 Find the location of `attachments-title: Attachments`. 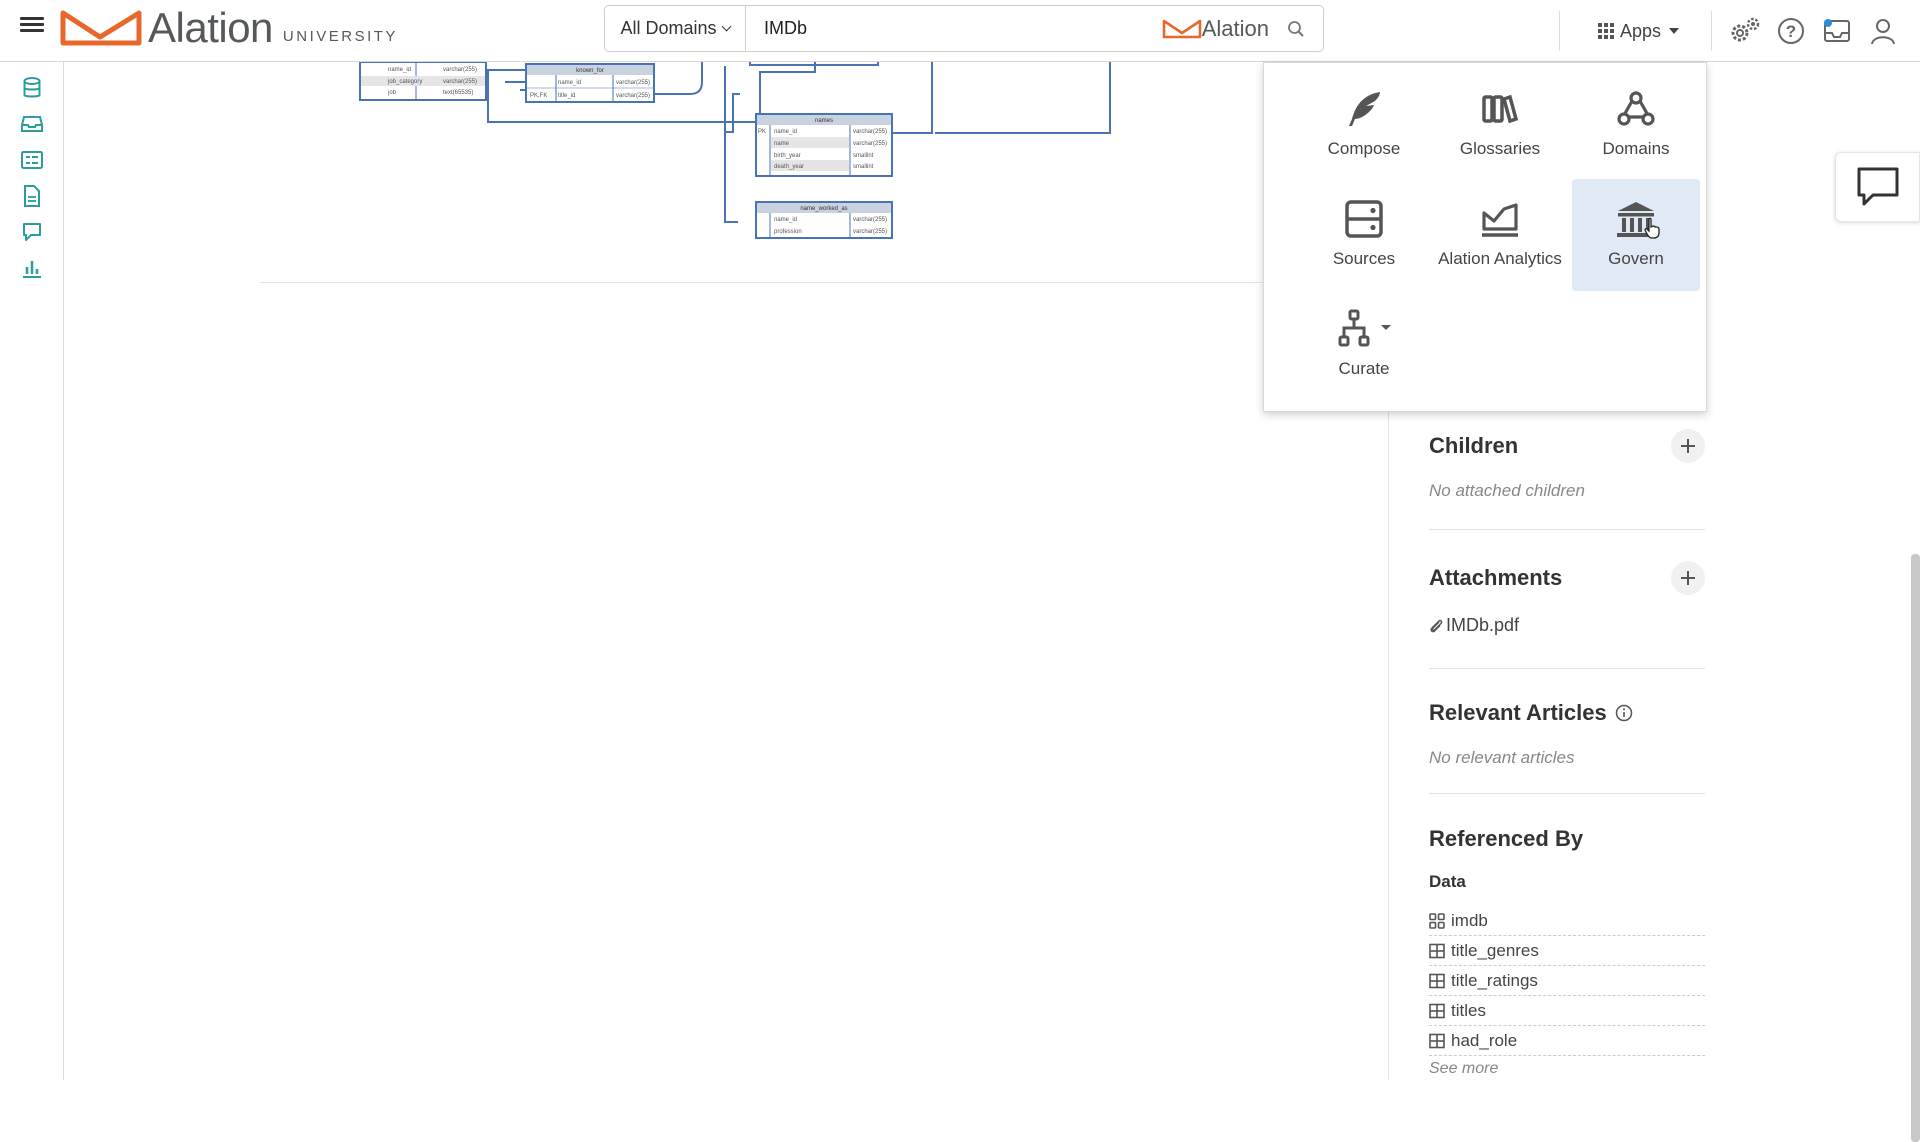

attachments-title: Attachments is located at coordinates (1496, 577).